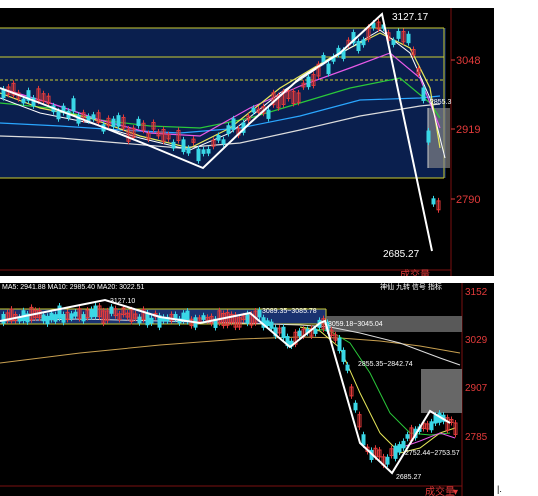 The image size is (538, 496). What do you see at coordinates (289, 311) in the screenshot?
I see `bottom-annotation-0: 3089.35~3085.78` at bounding box center [289, 311].